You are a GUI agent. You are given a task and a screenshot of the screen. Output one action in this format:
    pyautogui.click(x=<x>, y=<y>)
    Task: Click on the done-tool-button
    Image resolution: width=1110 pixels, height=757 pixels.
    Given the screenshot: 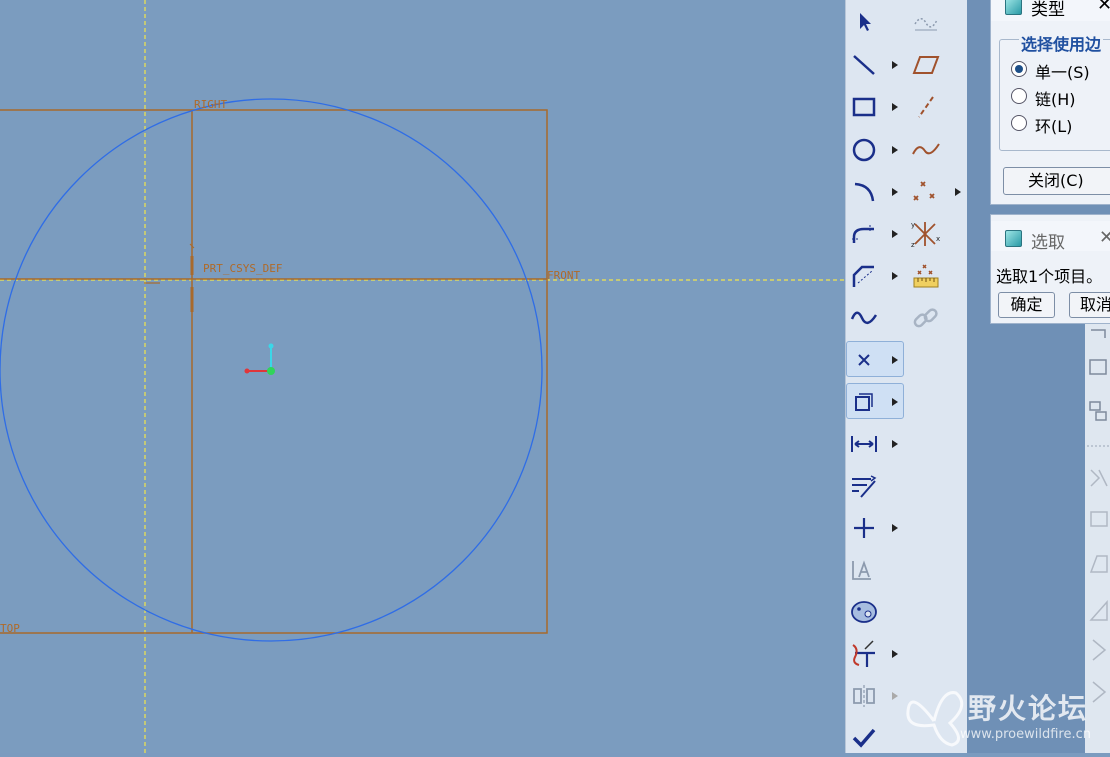 What is the action you would take?
    pyautogui.click(x=864, y=738)
    